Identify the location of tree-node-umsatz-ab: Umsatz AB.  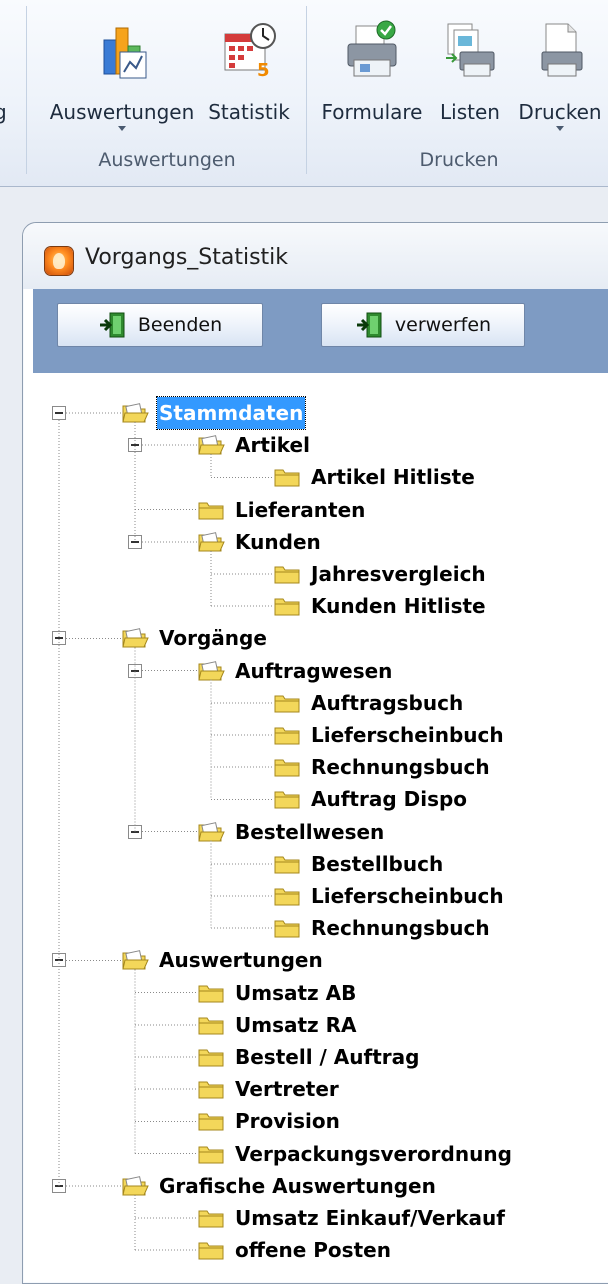
(304, 993).